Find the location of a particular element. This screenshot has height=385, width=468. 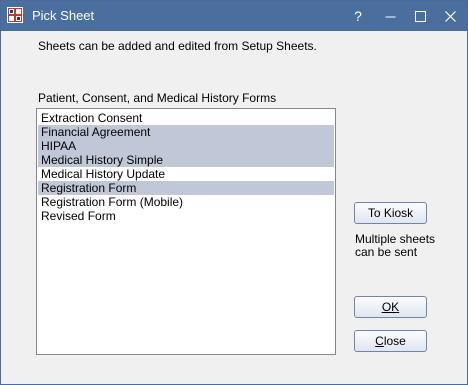

list-item: HIPAA is located at coordinates (186, 146).